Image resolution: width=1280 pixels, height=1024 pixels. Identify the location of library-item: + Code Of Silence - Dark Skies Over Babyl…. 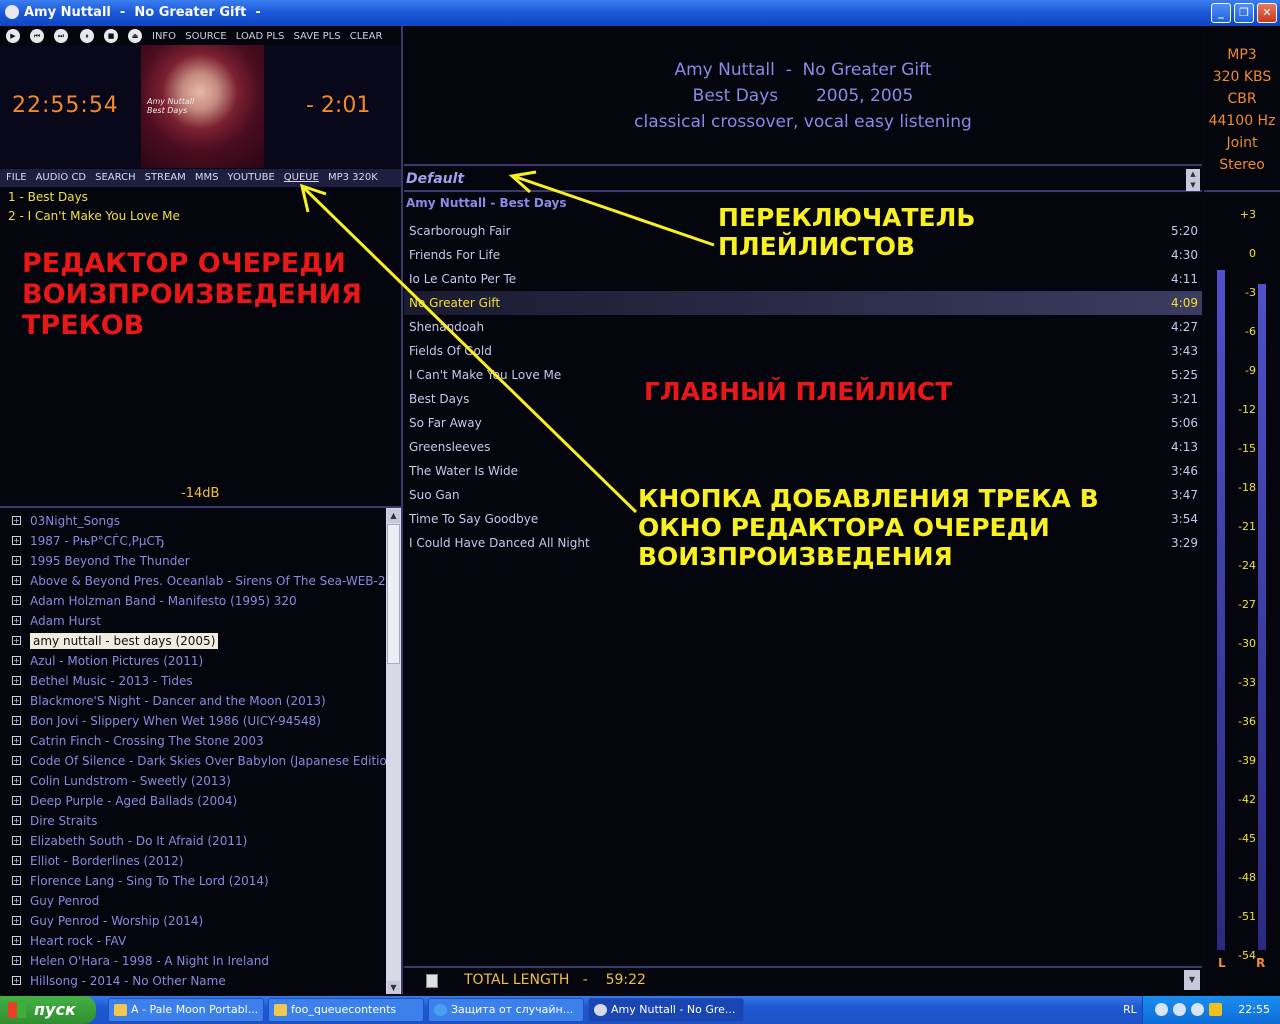
(193, 761).